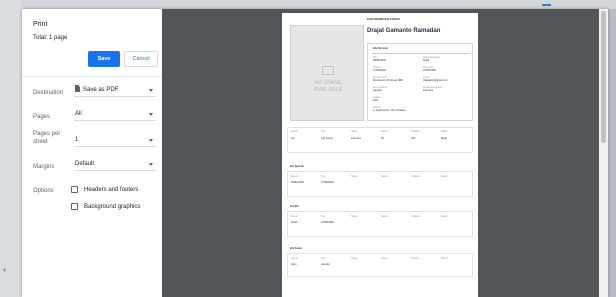 The image size is (616, 297). What do you see at coordinates (115, 164) in the screenshot?
I see `margins-select: Default` at bounding box center [115, 164].